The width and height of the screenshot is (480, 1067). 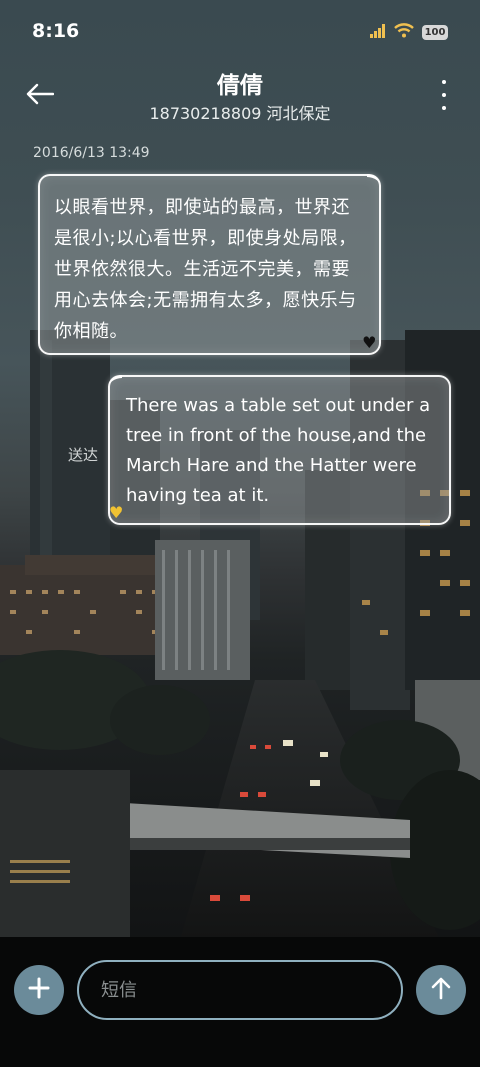 I want to click on compose-bar, so click(x=240, y=1002).